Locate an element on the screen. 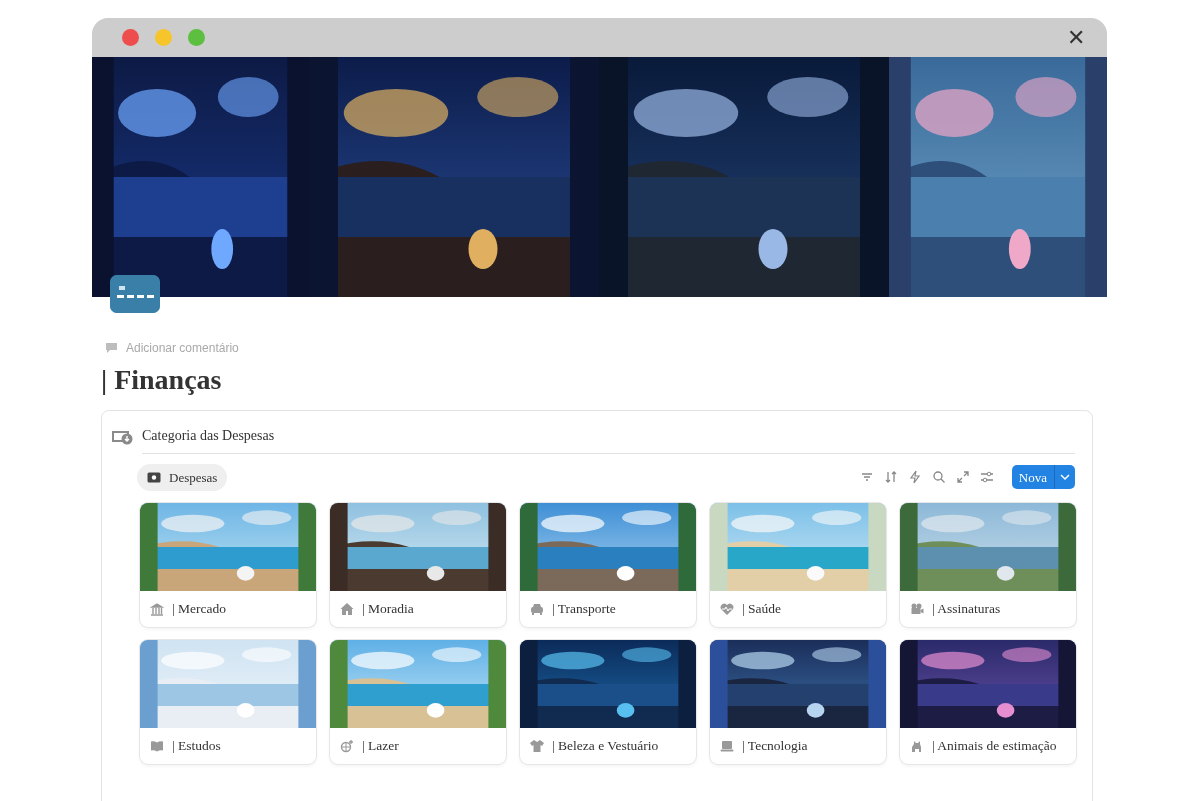 The image size is (1200, 801). caret-icon is located at coordinates (1065, 477).